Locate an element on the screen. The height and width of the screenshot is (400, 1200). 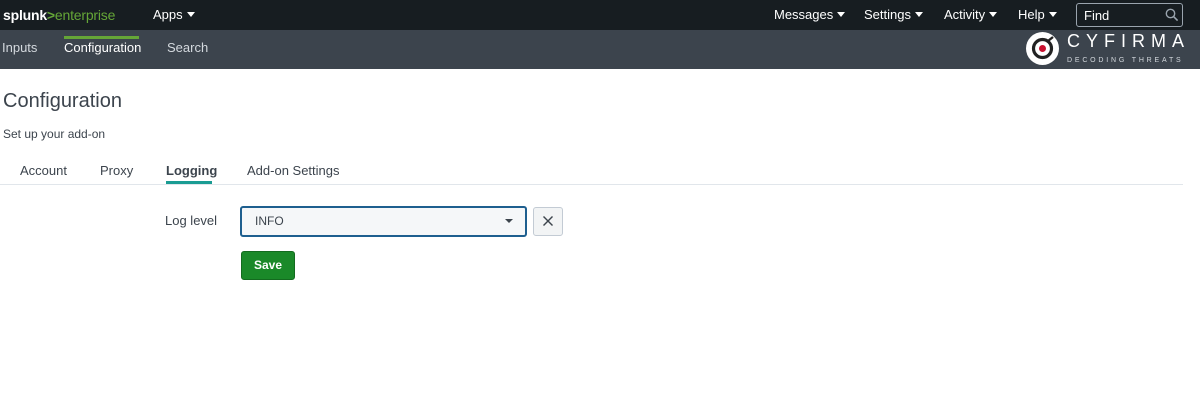
page-subtitle: Set up your add-on is located at coordinates (54, 134).